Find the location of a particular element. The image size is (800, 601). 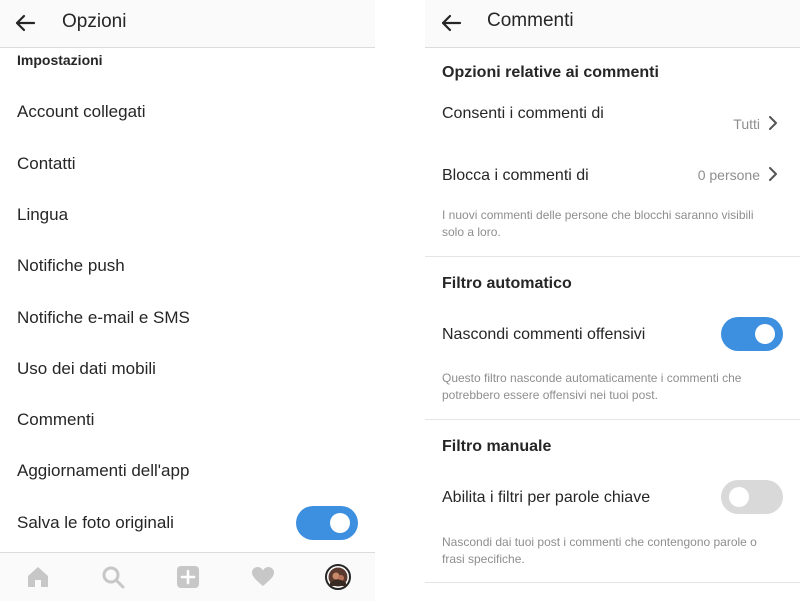

blocked-people-count: 0 persone is located at coordinates (729, 175).